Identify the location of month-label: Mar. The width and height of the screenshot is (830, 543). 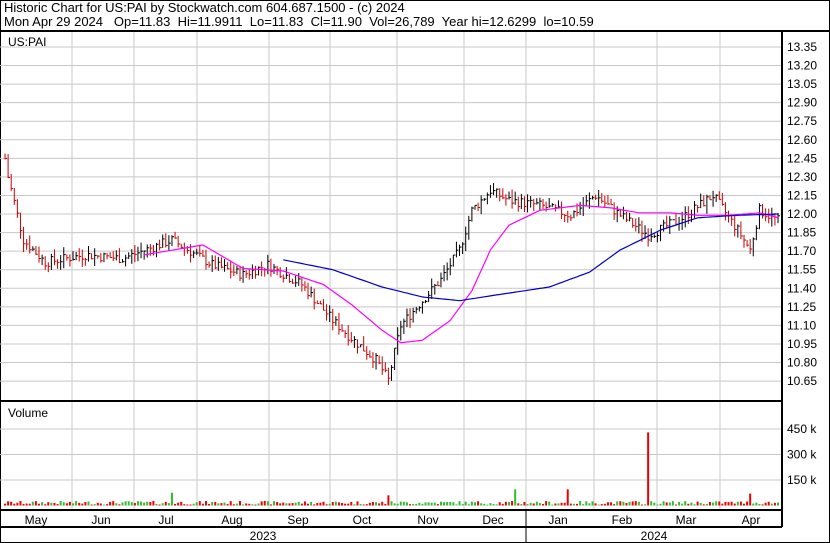
(686, 520).